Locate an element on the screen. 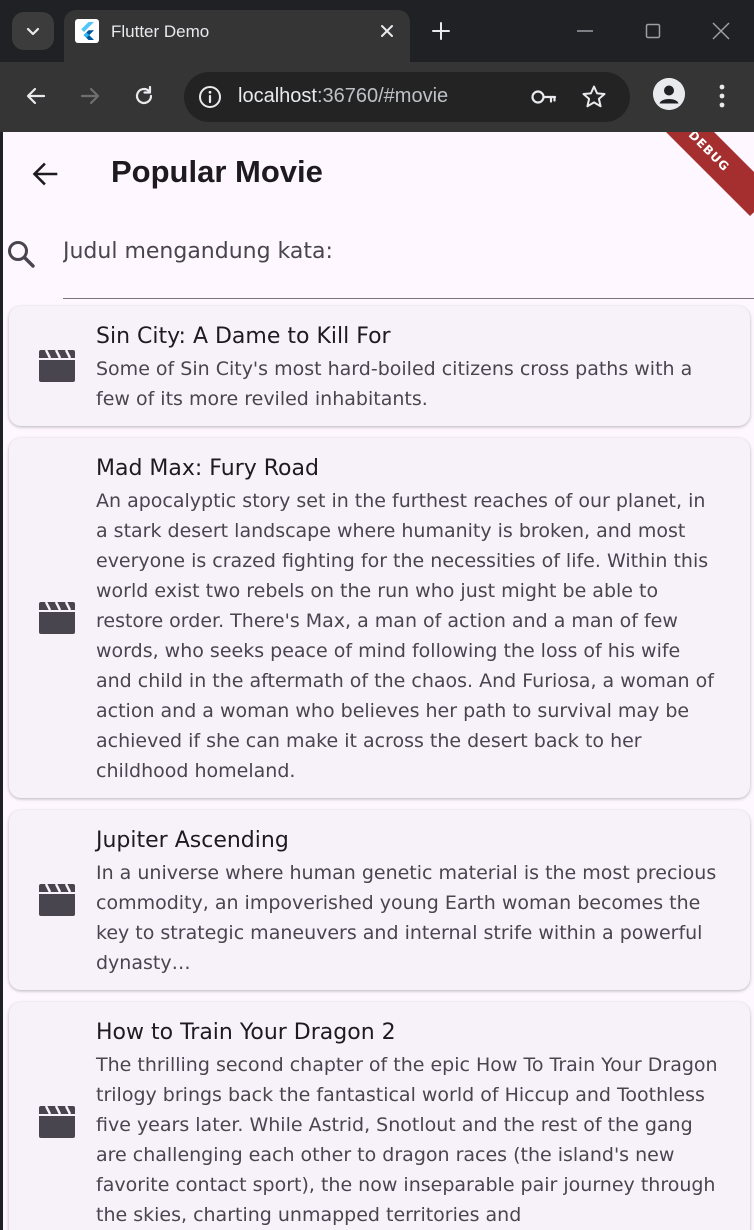  arrow-left-icon is located at coordinates (36, 96).